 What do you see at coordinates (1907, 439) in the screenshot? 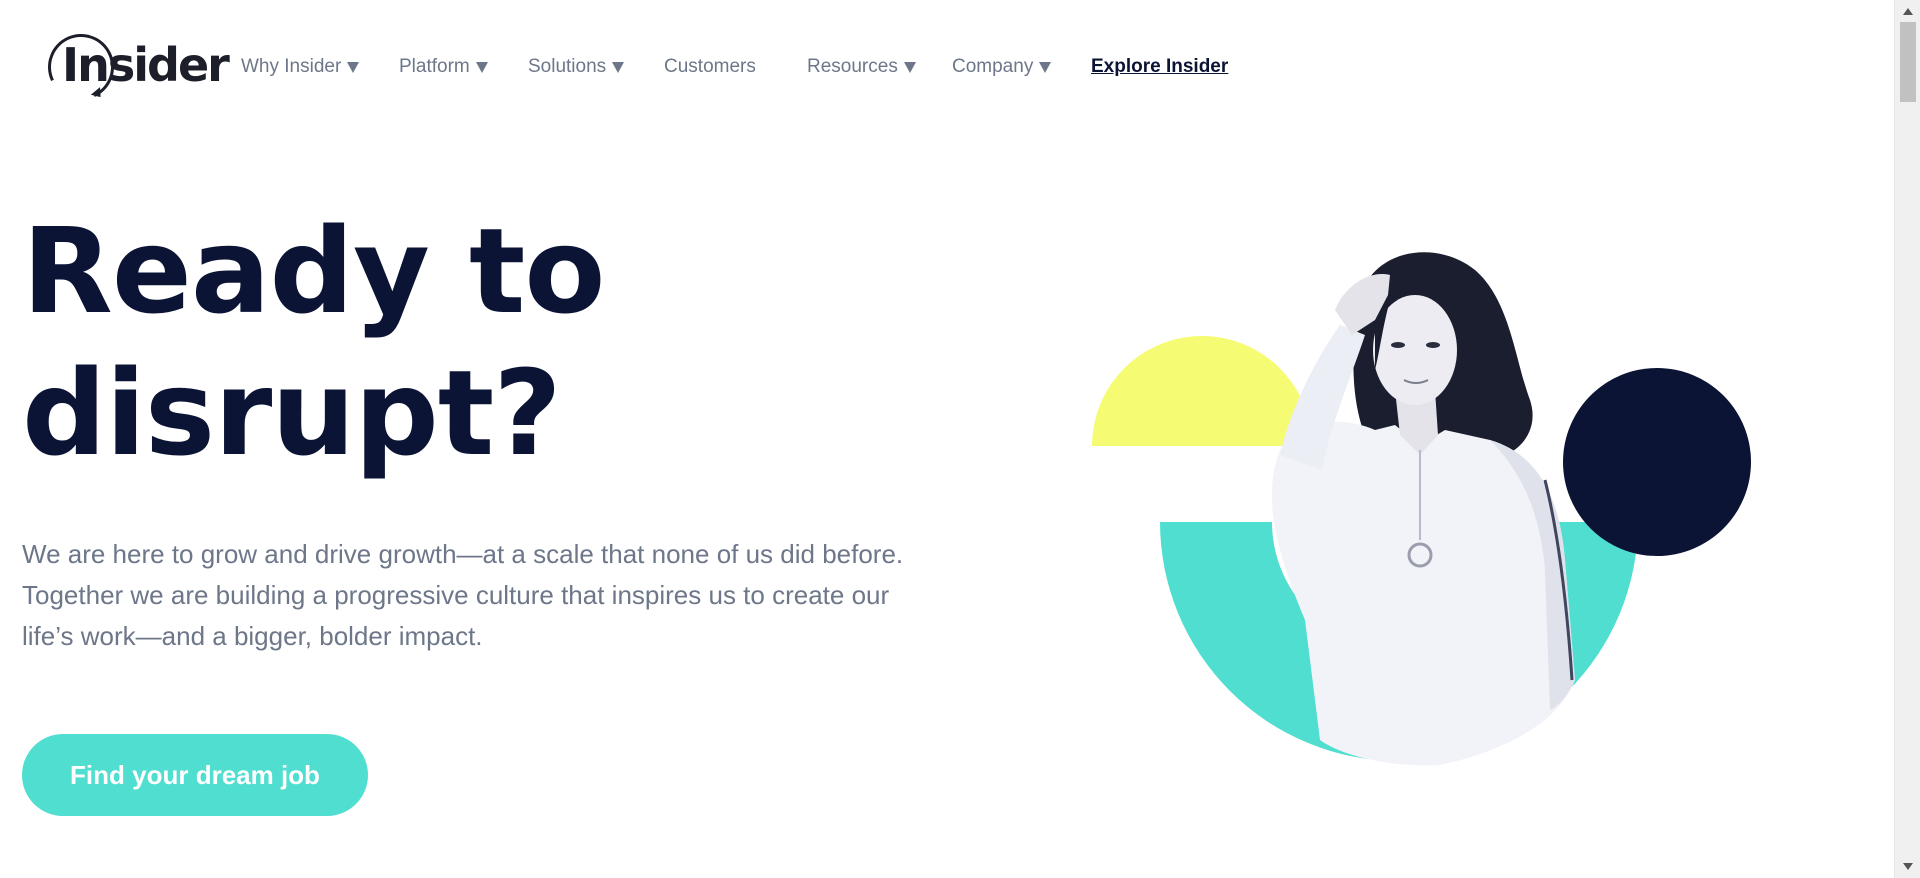
I see `page-scrollbar` at bounding box center [1907, 439].